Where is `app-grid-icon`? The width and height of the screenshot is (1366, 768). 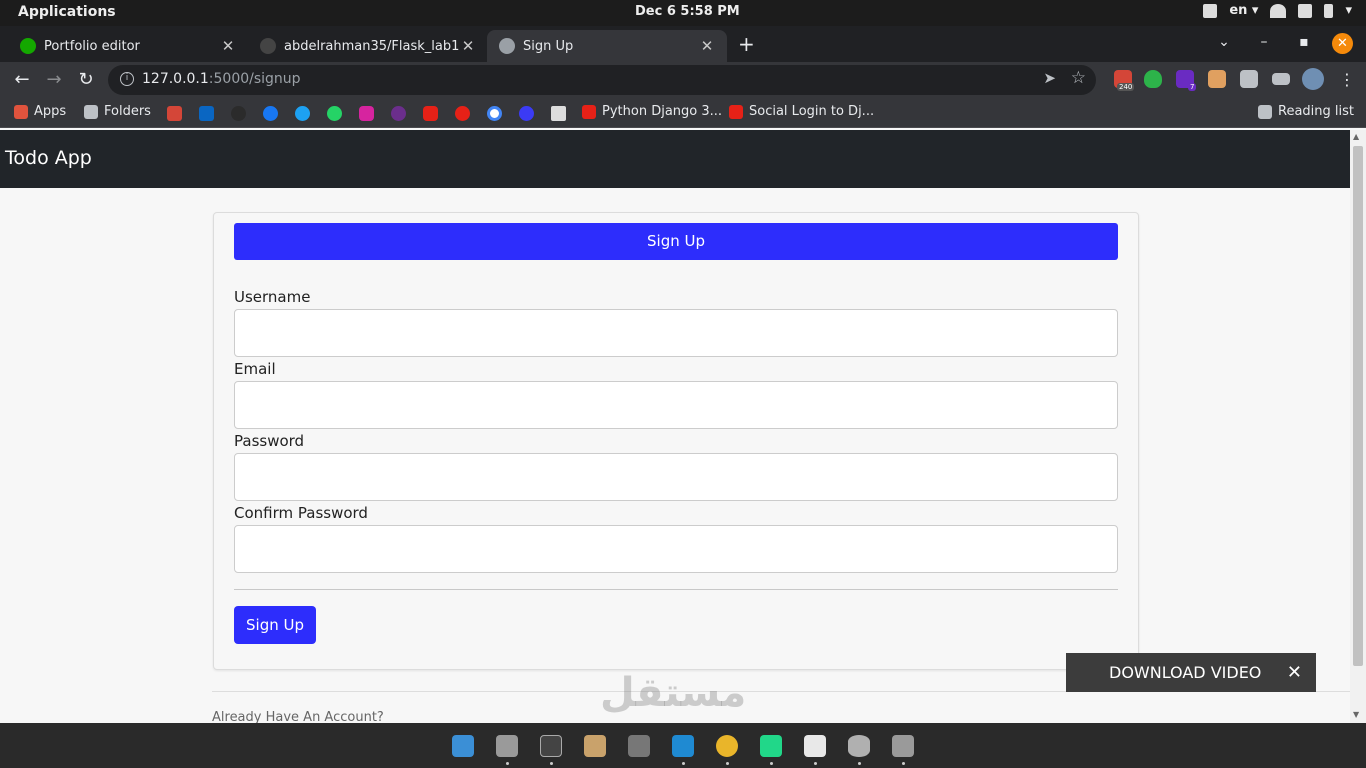
app-grid-icon is located at coordinates (463, 746).